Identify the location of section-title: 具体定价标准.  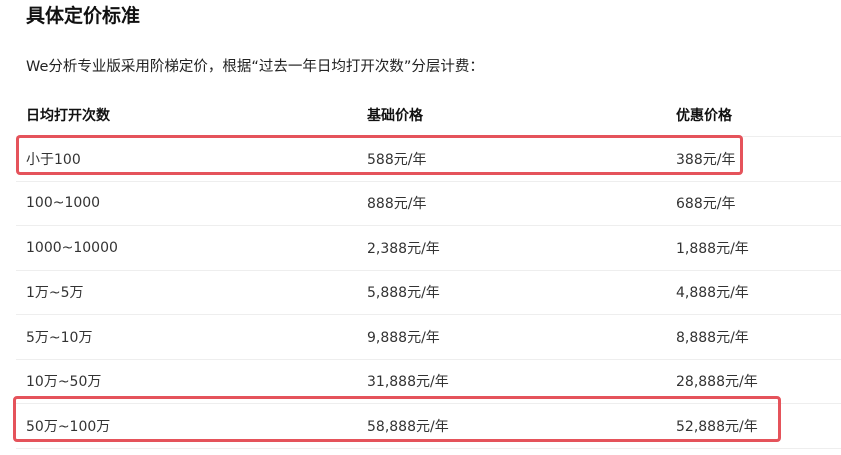
(83, 16).